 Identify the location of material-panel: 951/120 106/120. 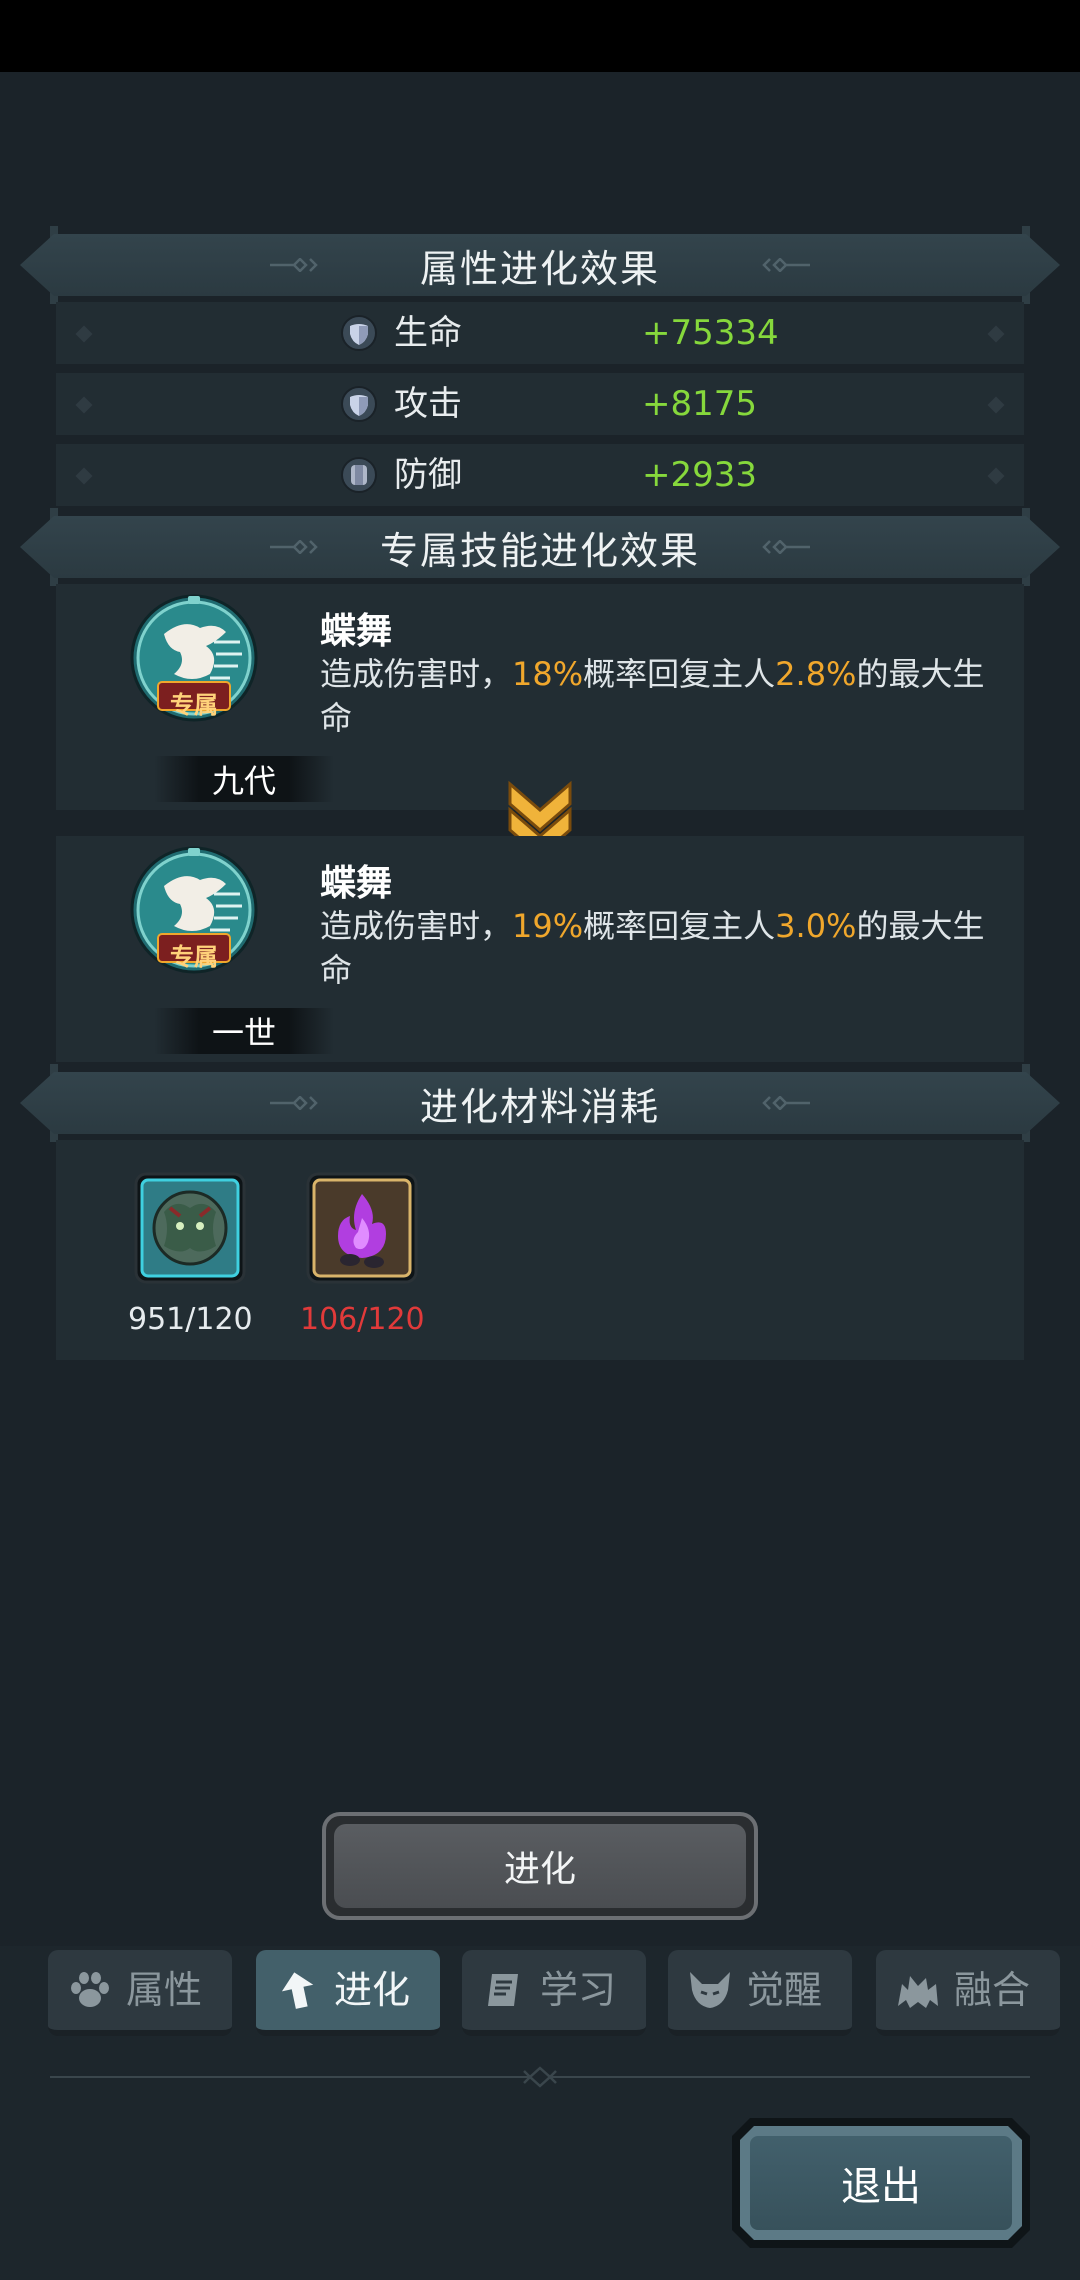
(540, 1250).